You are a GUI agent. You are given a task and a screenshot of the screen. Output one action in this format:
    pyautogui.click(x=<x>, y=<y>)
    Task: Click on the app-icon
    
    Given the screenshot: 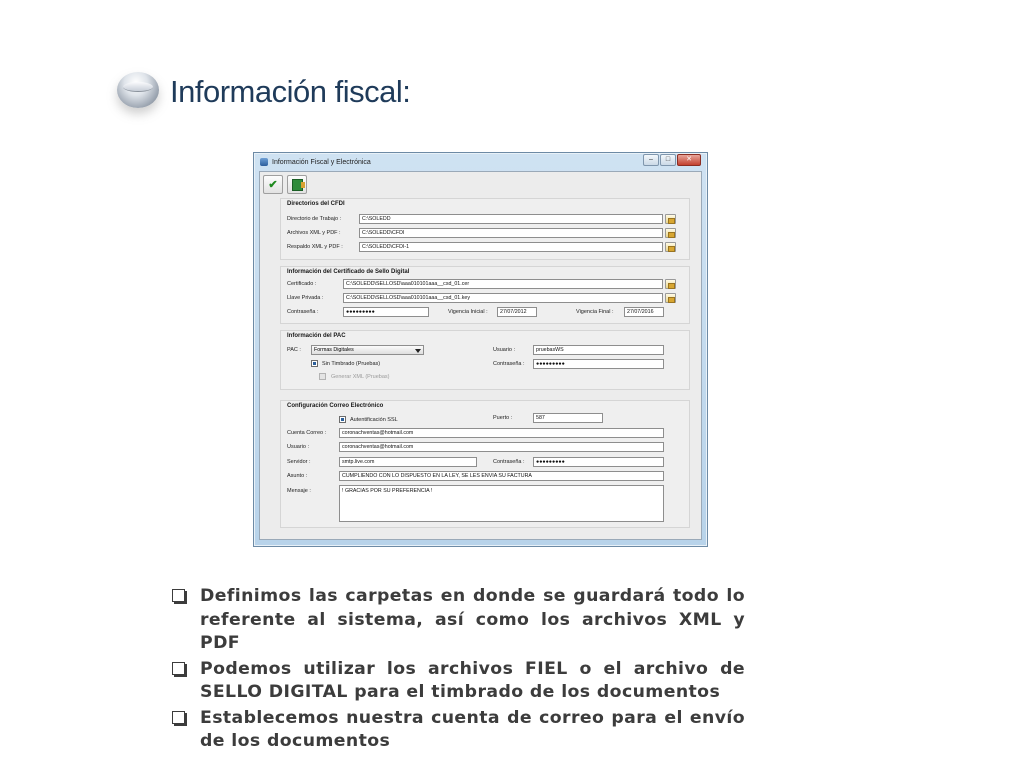 What is the action you would take?
    pyautogui.click(x=264, y=162)
    